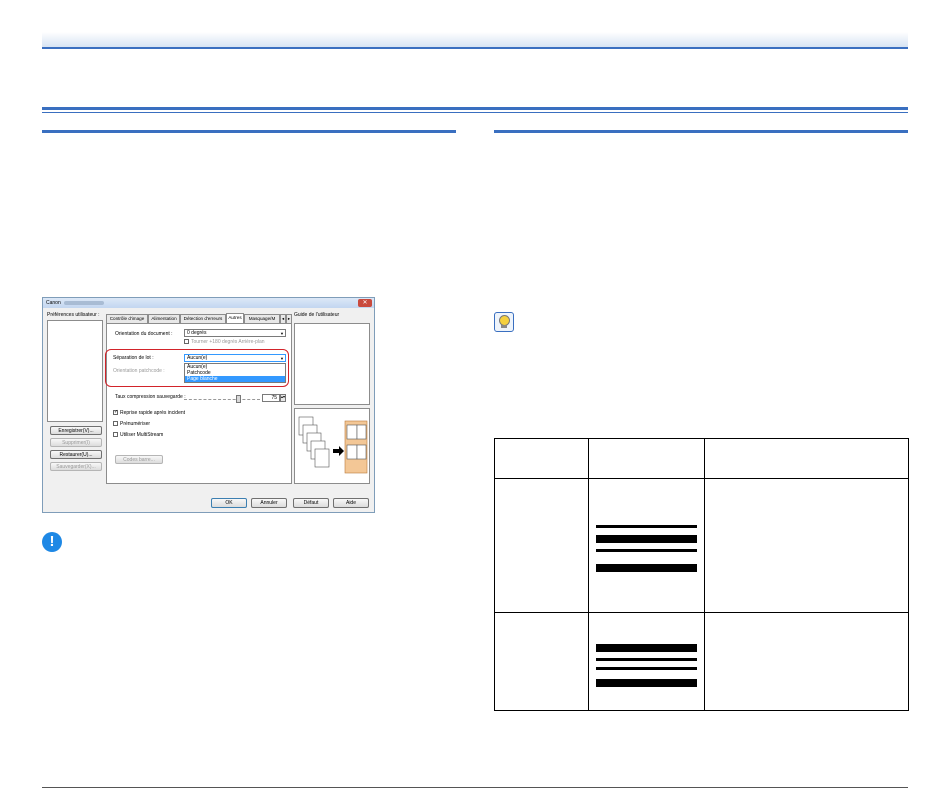 The height and width of the screenshot is (807, 950). Describe the element at coordinates (131, 424) in the screenshot. I see `prescan-checkbox: Prénumériser` at that location.